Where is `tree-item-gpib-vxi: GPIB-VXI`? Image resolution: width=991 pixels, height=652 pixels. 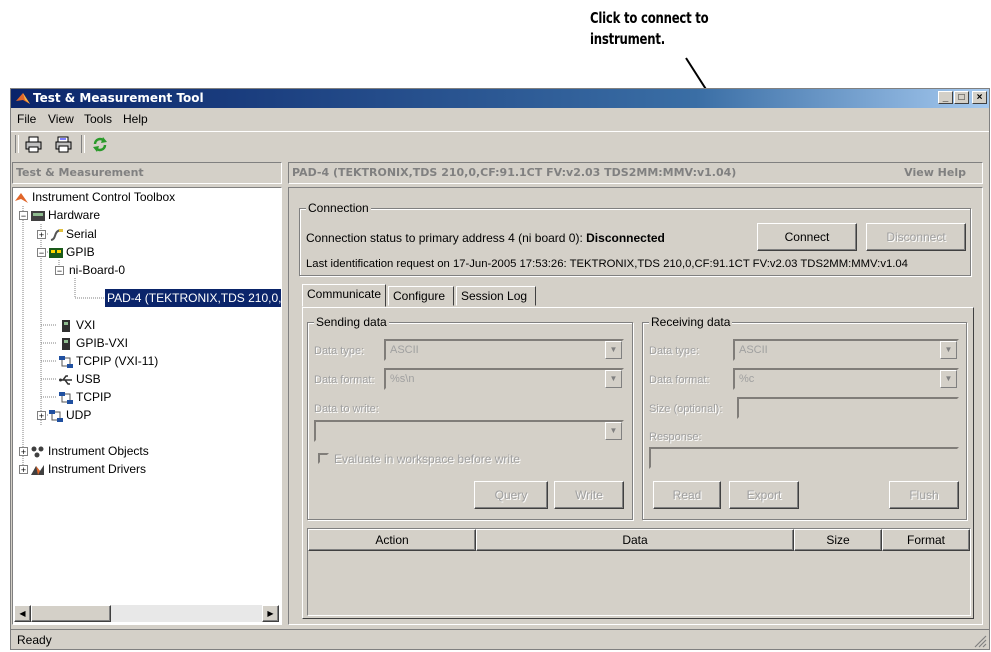 tree-item-gpib-vxi: GPIB-VXI is located at coordinates (93, 343).